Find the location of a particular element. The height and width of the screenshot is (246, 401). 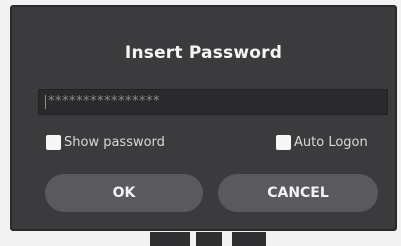

auto-logon-checkbox: Auto Logon is located at coordinates (322, 142).